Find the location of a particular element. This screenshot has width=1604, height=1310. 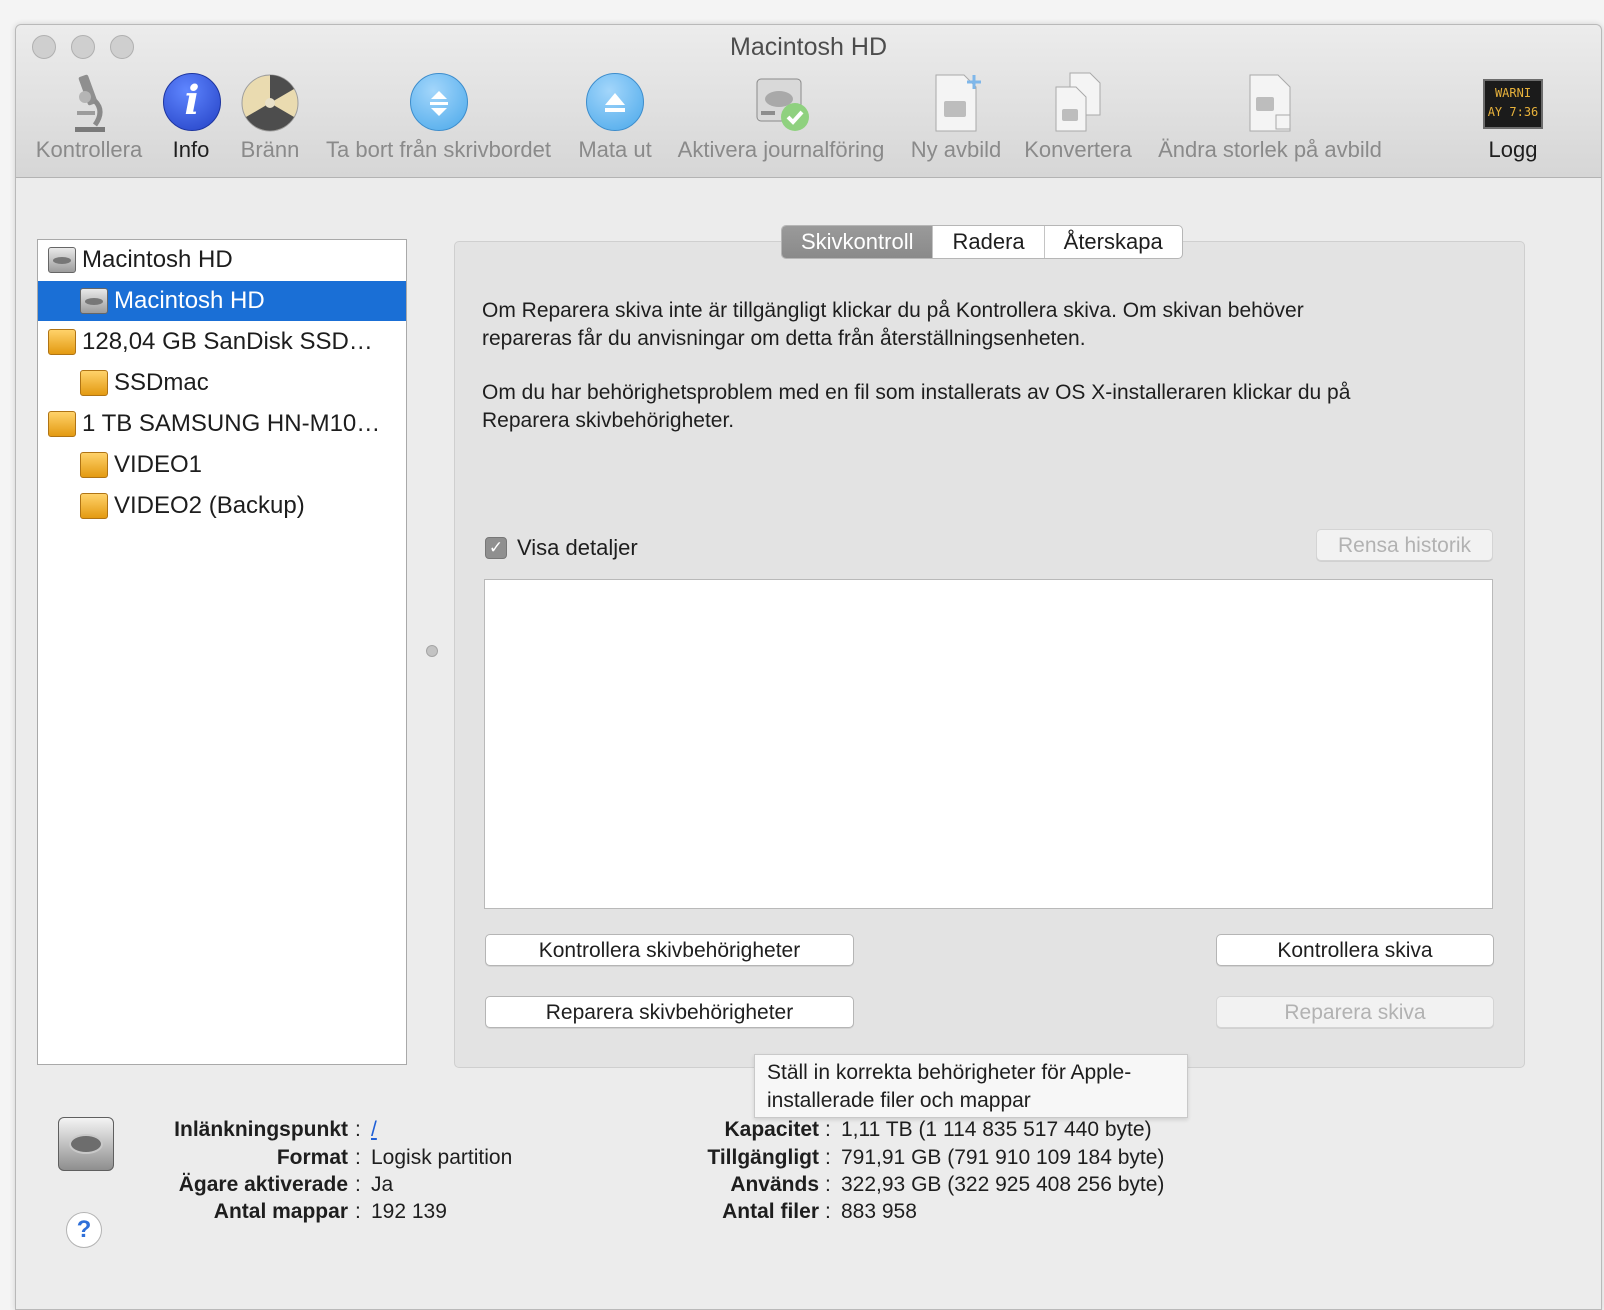

repair-disk-button: Reparera skiva is located at coordinates (1355, 1012).